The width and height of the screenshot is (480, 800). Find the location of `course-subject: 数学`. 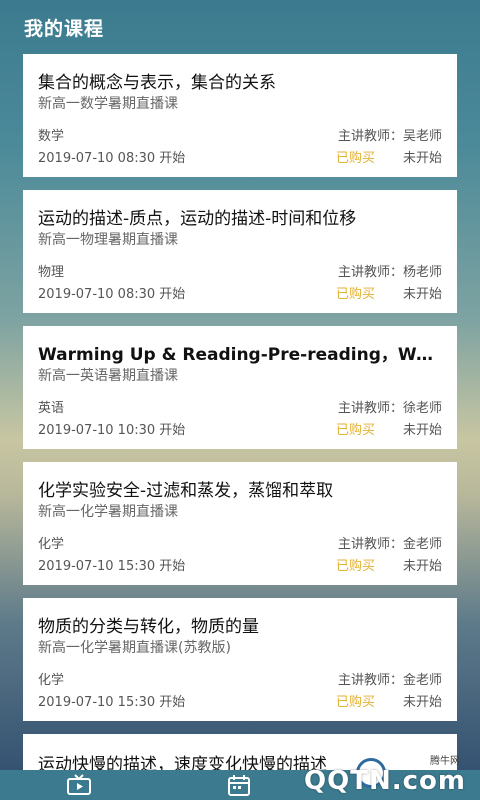

course-subject: 数学 is located at coordinates (51, 136).